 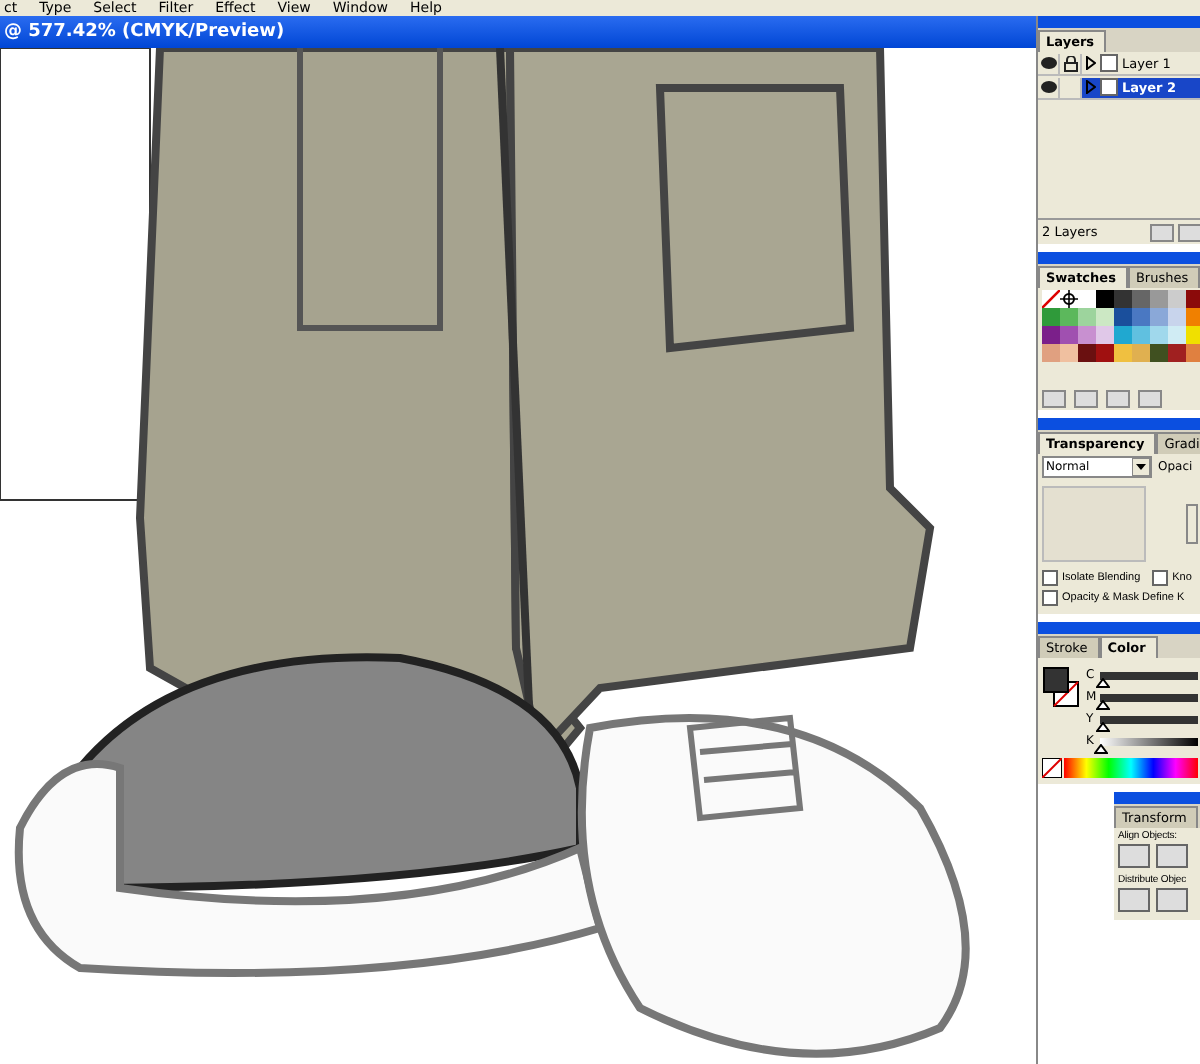 What do you see at coordinates (1069, 299) in the screenshot?
I see `crosshair-icon` at bounding box center [1069, 299].